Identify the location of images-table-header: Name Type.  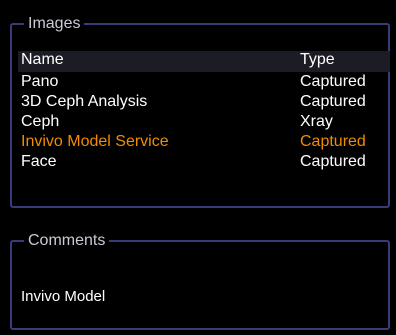
(204, 61).